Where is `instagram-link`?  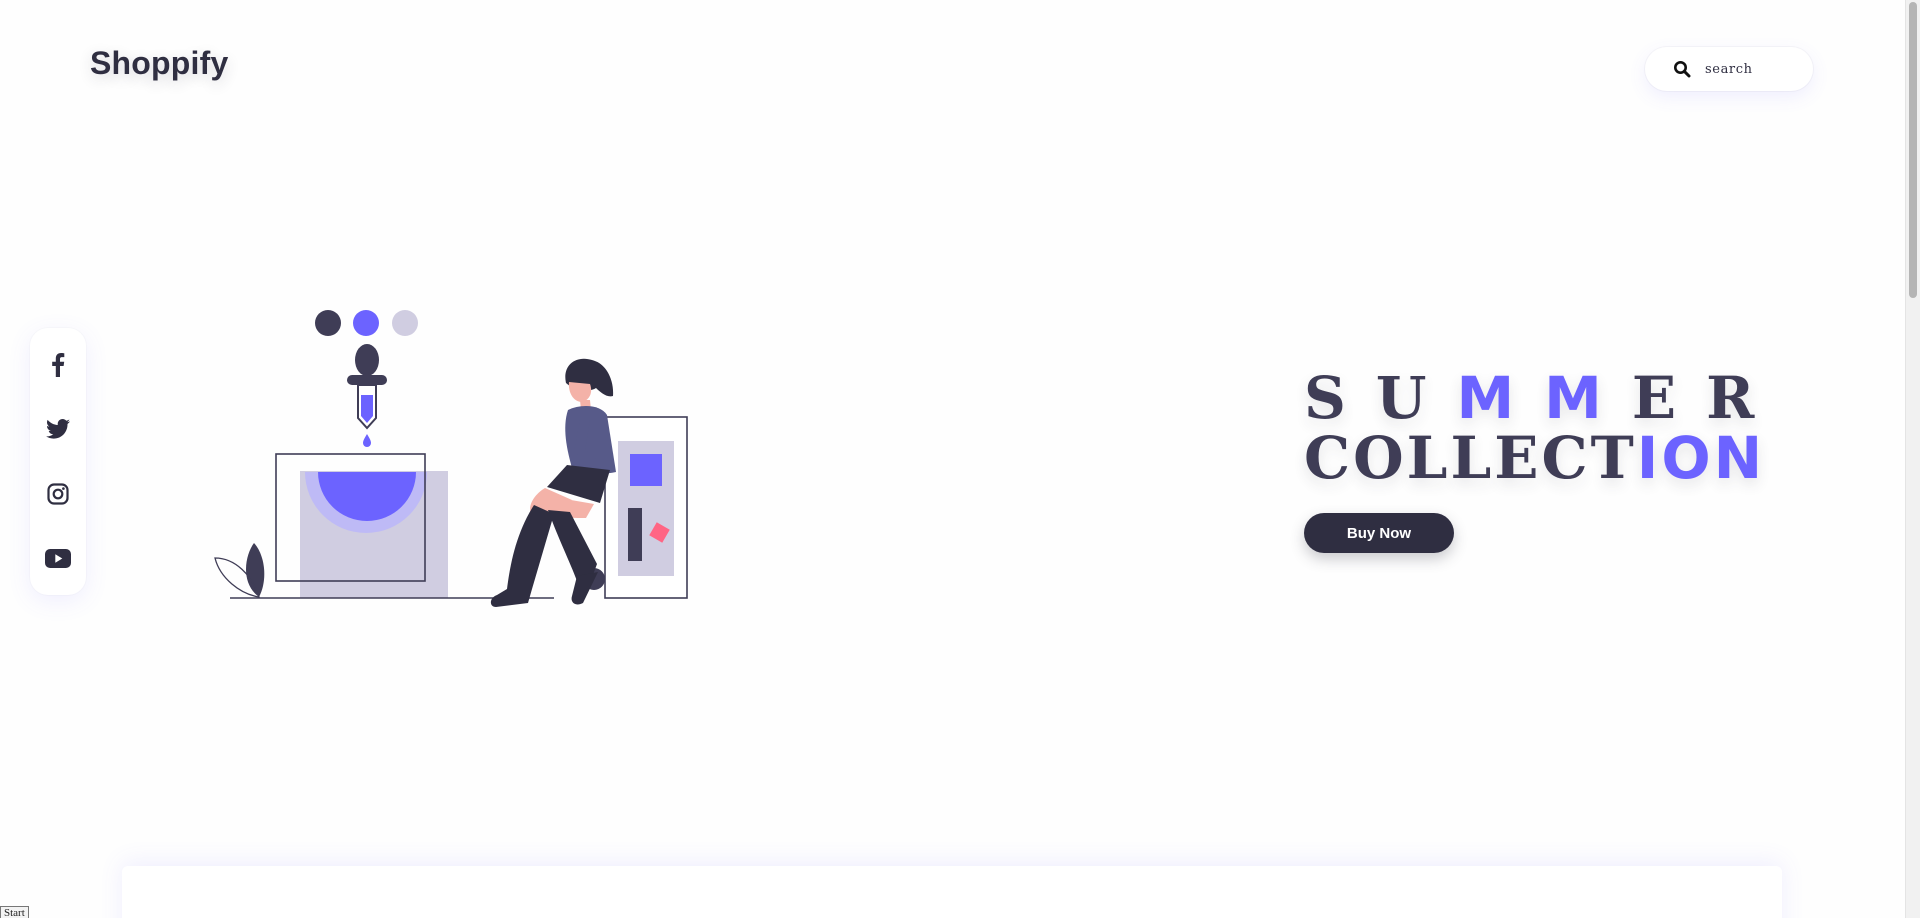
instagram-link is located at coordinates (58, 494).